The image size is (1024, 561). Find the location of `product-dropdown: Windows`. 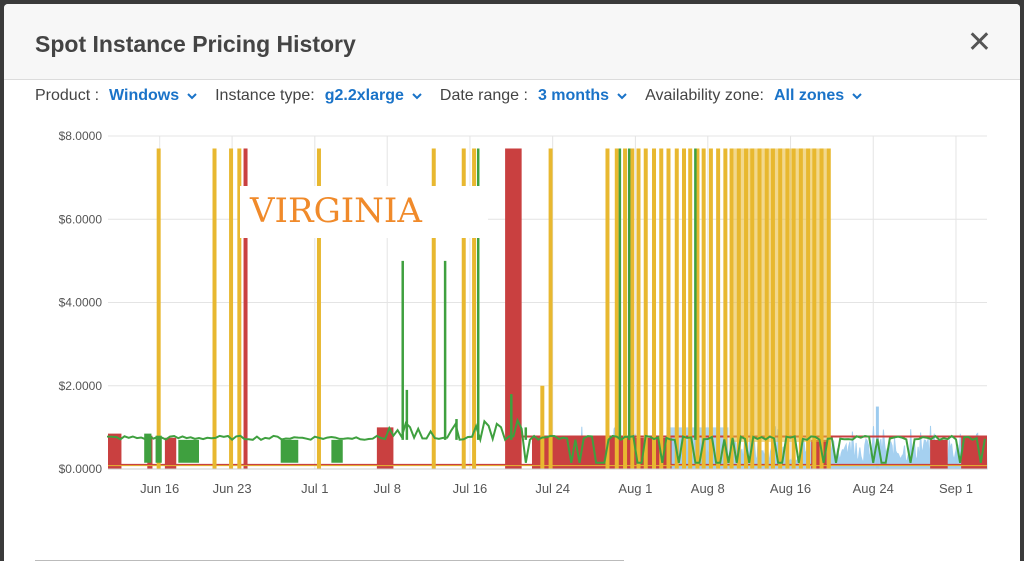

product-dropdown: Windows is located at coordinates (153, 96).